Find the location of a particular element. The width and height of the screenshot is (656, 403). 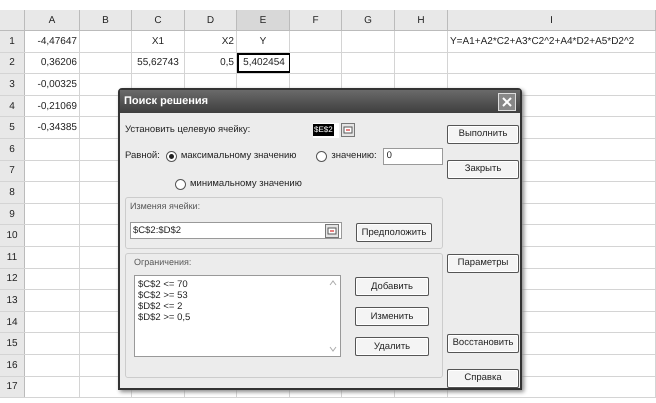

dialog-button: Параметры is located at coordinates (483, 263).